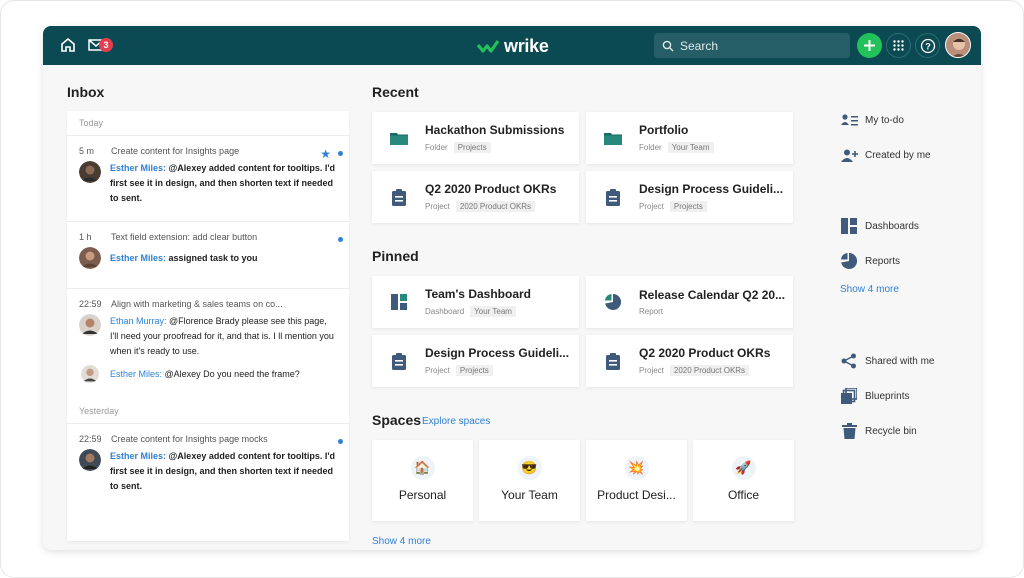 The width and height of the screenshot is (1024, 578). I want to click on help-icon: ?, so click(927, 45).